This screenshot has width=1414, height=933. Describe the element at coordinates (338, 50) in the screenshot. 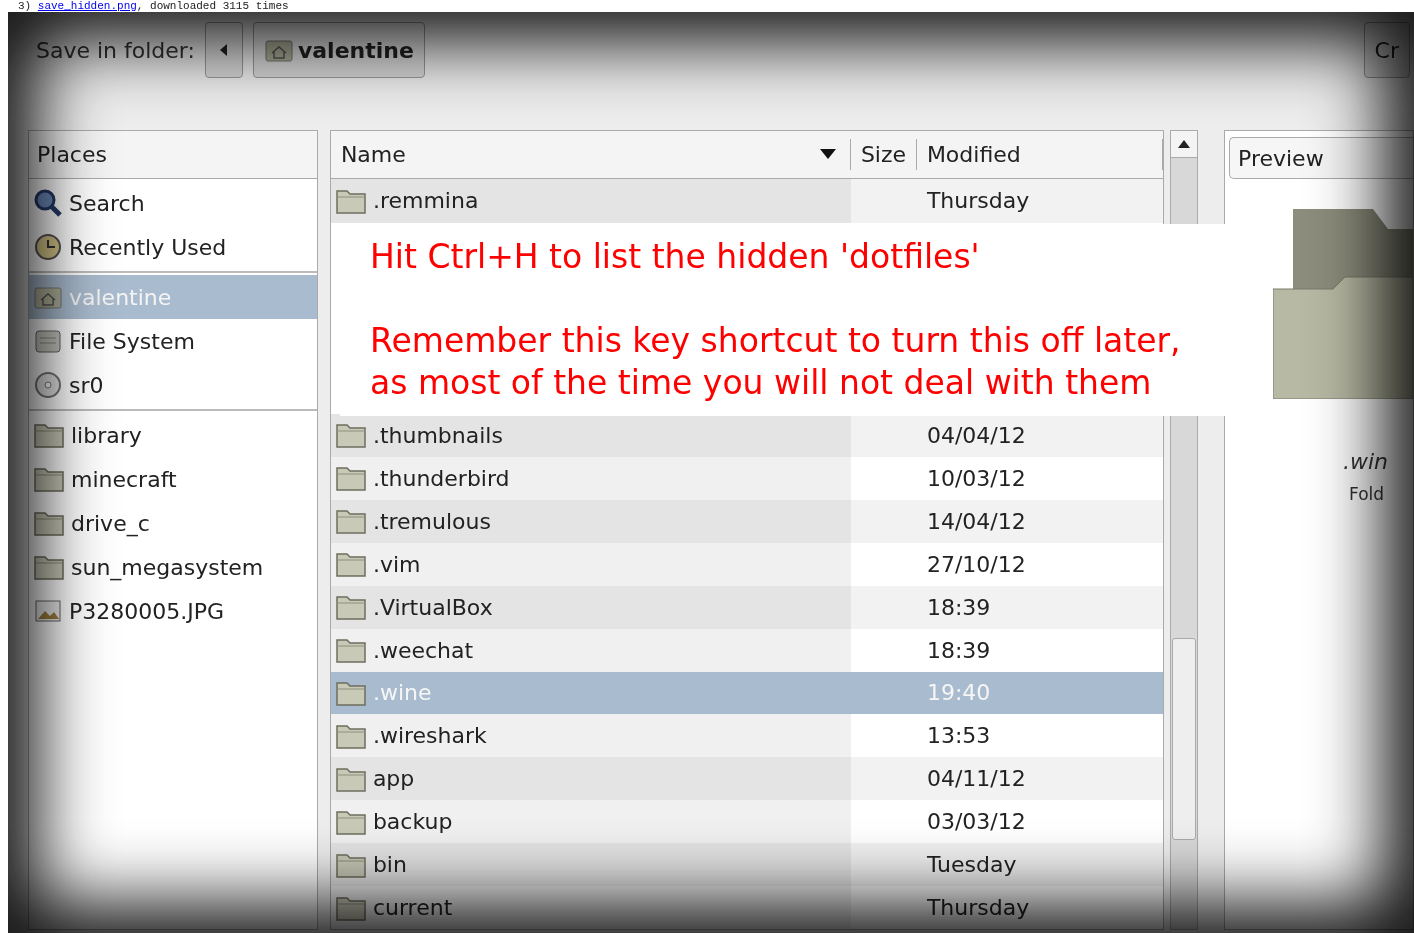

I see `path-button: valentine` at that location.